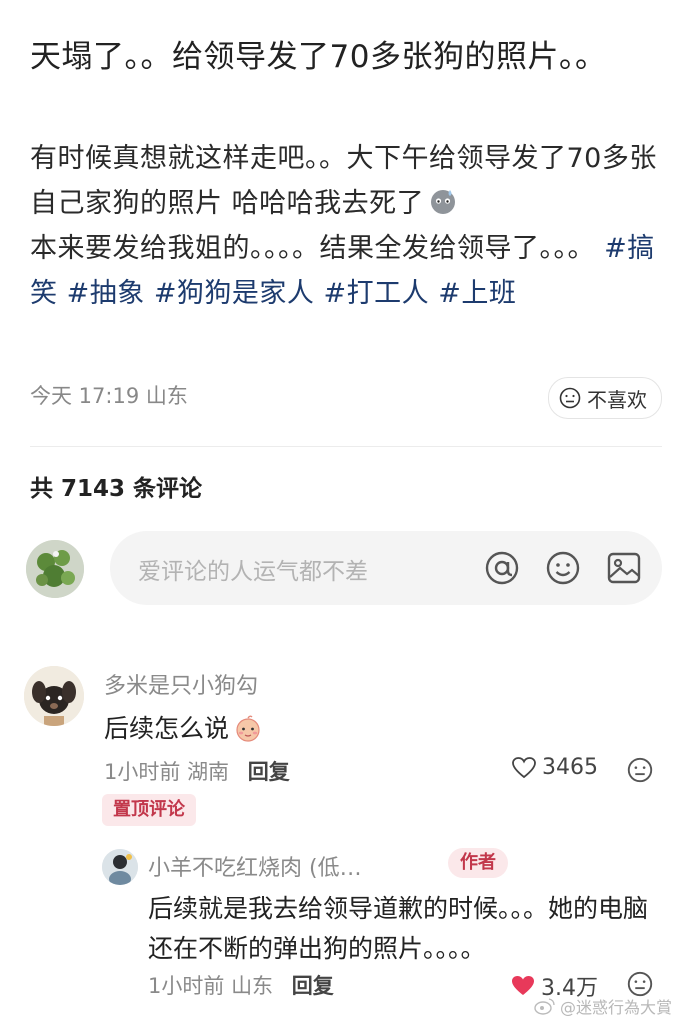  I want to click on reply-meta: 1小时前 山东 回复, so click(241, 985).